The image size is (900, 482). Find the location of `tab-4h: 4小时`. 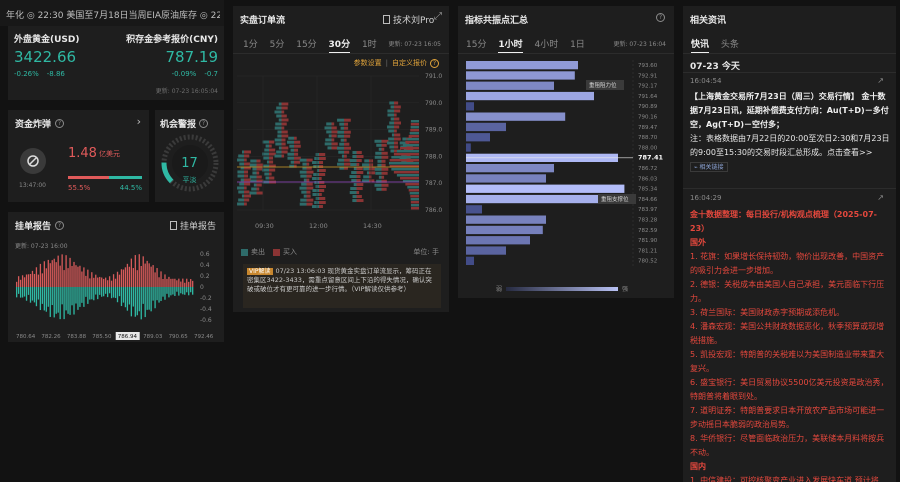

tab-4h: 4小时 is located at coordinates (546, 45).